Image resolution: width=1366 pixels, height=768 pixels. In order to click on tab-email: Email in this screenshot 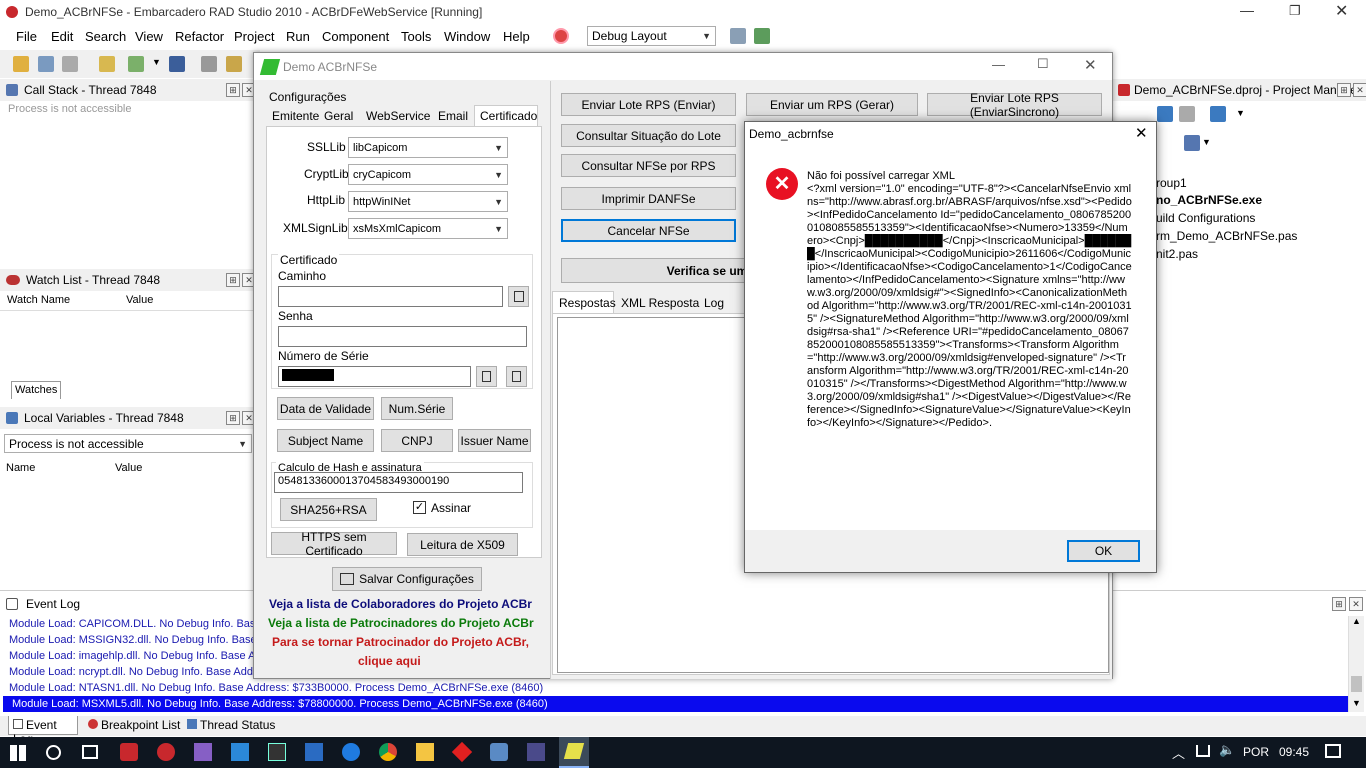, I will do `click(453, 116)`.